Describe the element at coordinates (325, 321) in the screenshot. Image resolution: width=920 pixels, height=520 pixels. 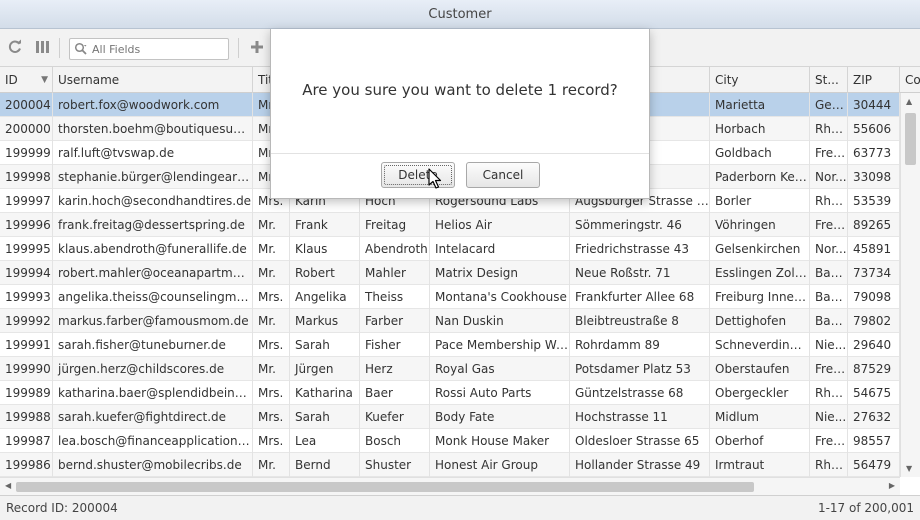
I see `cell-first-name: Markus` at that location.